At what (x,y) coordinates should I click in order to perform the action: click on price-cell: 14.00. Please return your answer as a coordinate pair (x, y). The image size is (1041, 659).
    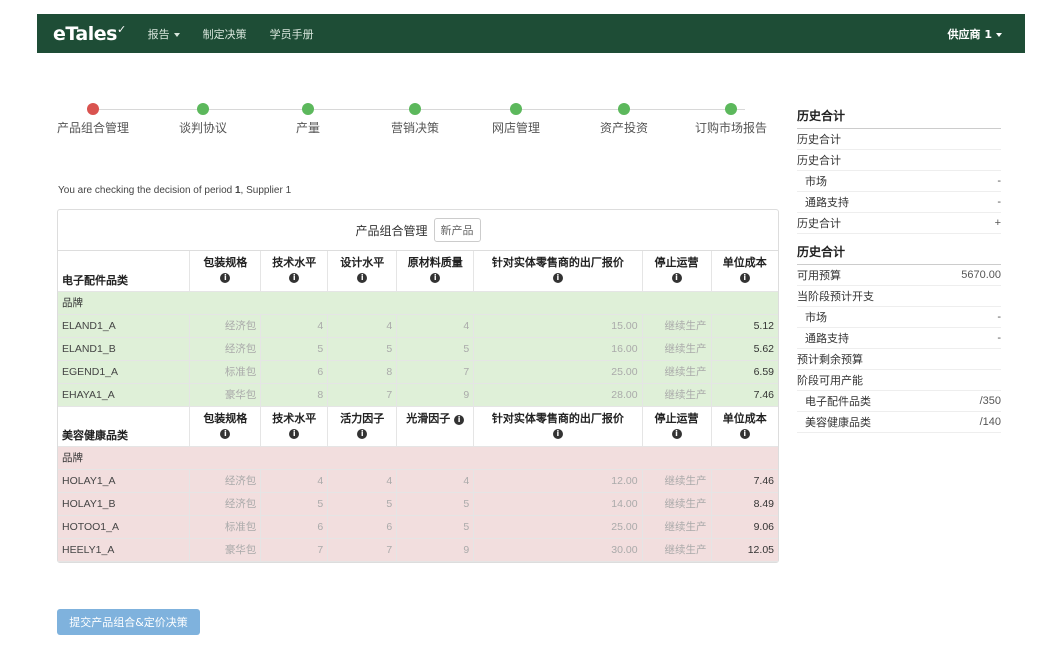
    Looking at the image, I should click on (558, 504).